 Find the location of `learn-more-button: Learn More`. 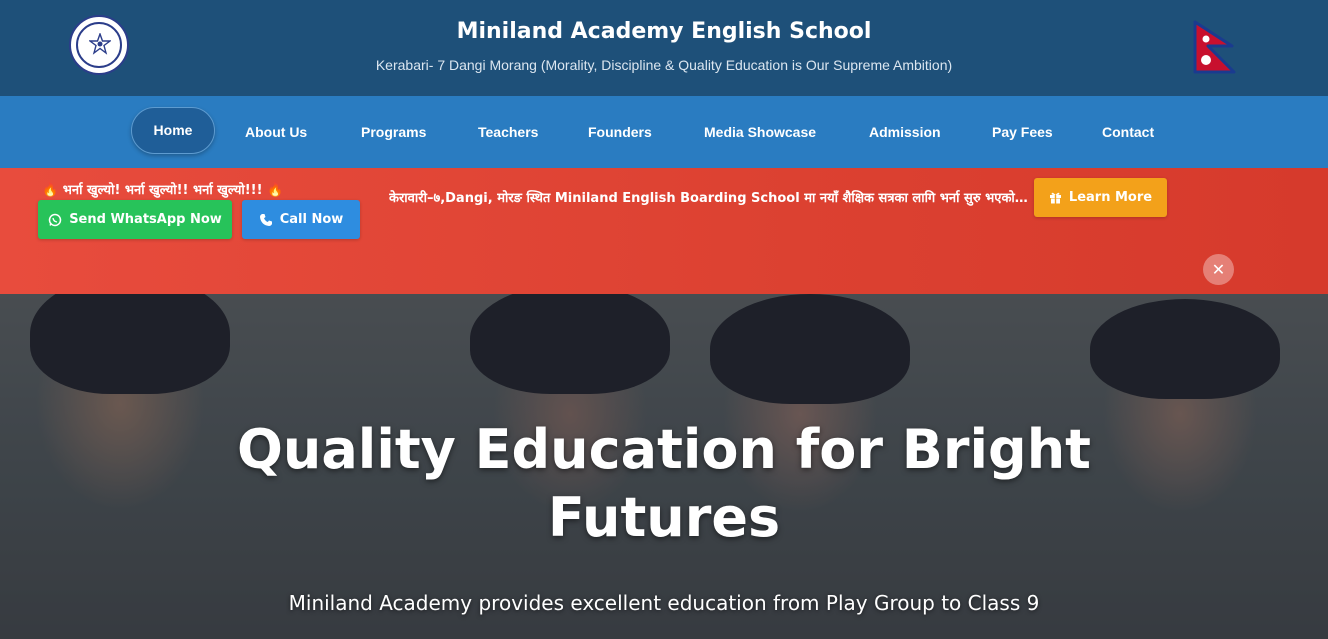

learn-more-button: Learn More is located at coordinates (1100, 197).